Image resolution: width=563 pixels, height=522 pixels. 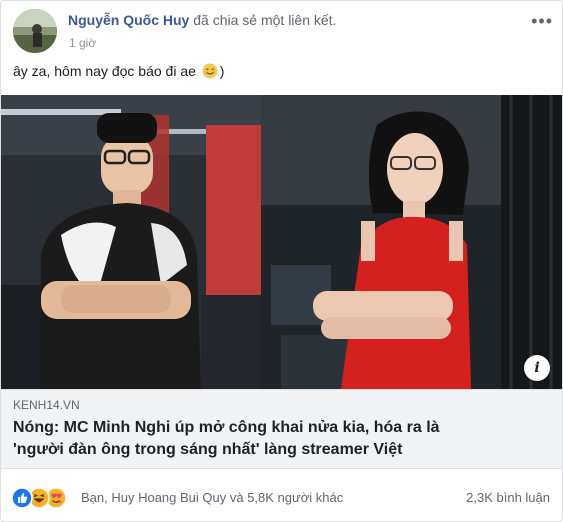 I want to click on author-line: Nguyễn Quốc Huy đã chia sẻ một liên kết., so click(x=202, y=20).